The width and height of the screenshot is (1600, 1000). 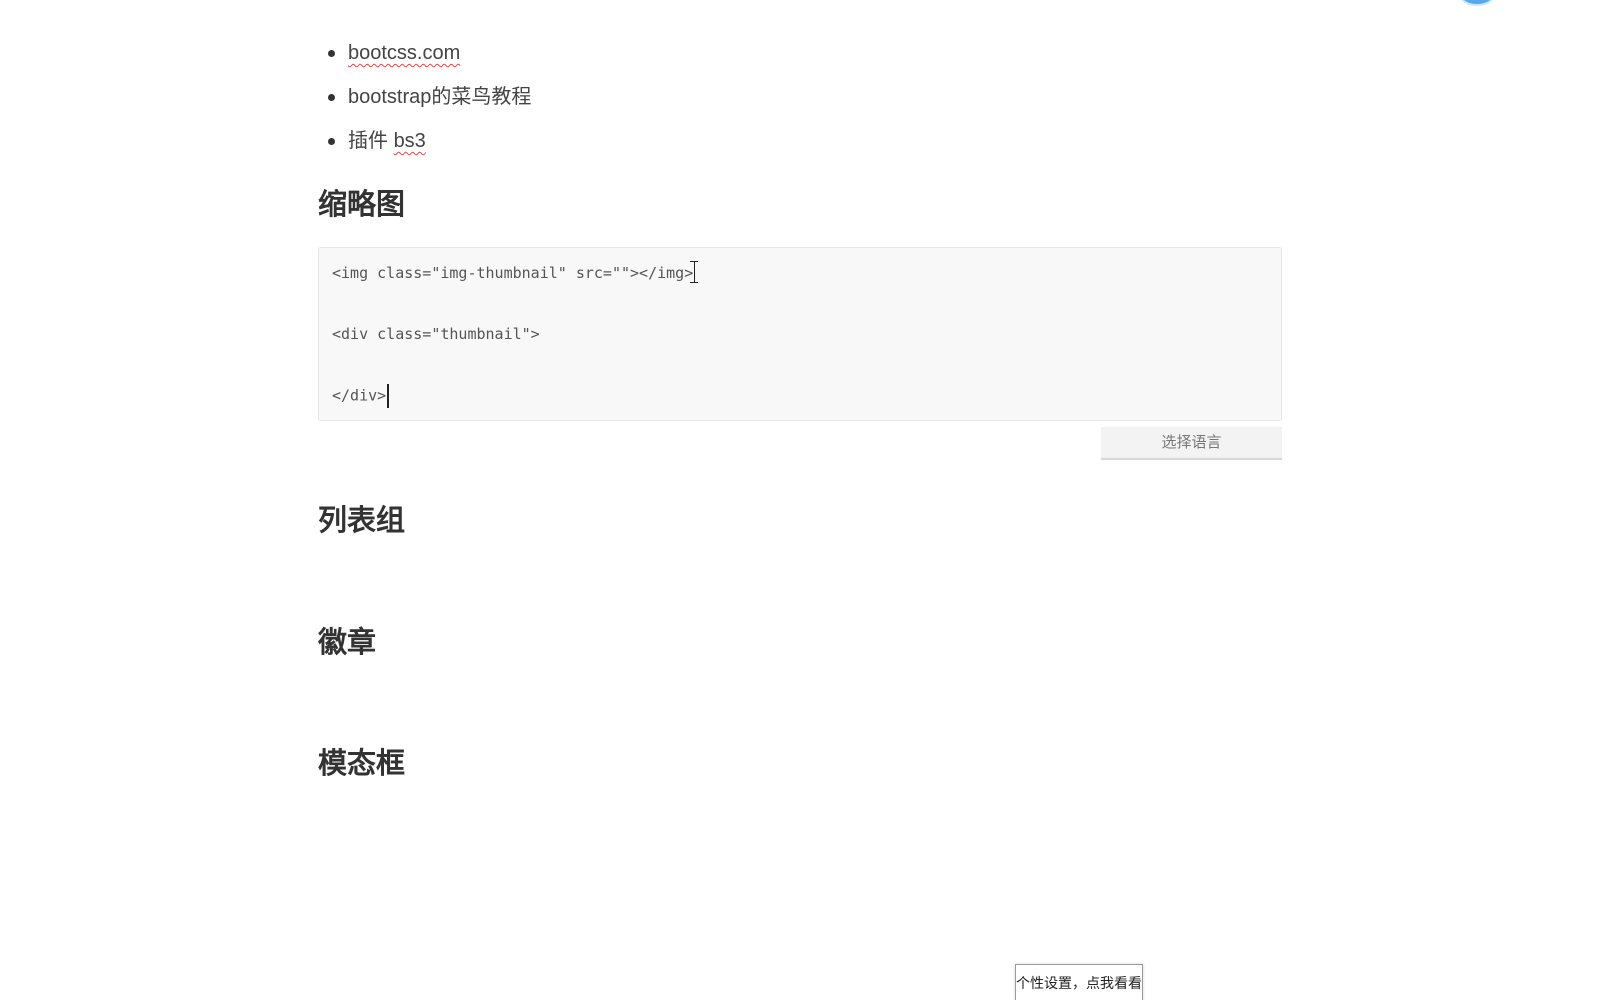 I want to click on list-item: bootstrap的菜鸟教程, so click(x=424, y=100).